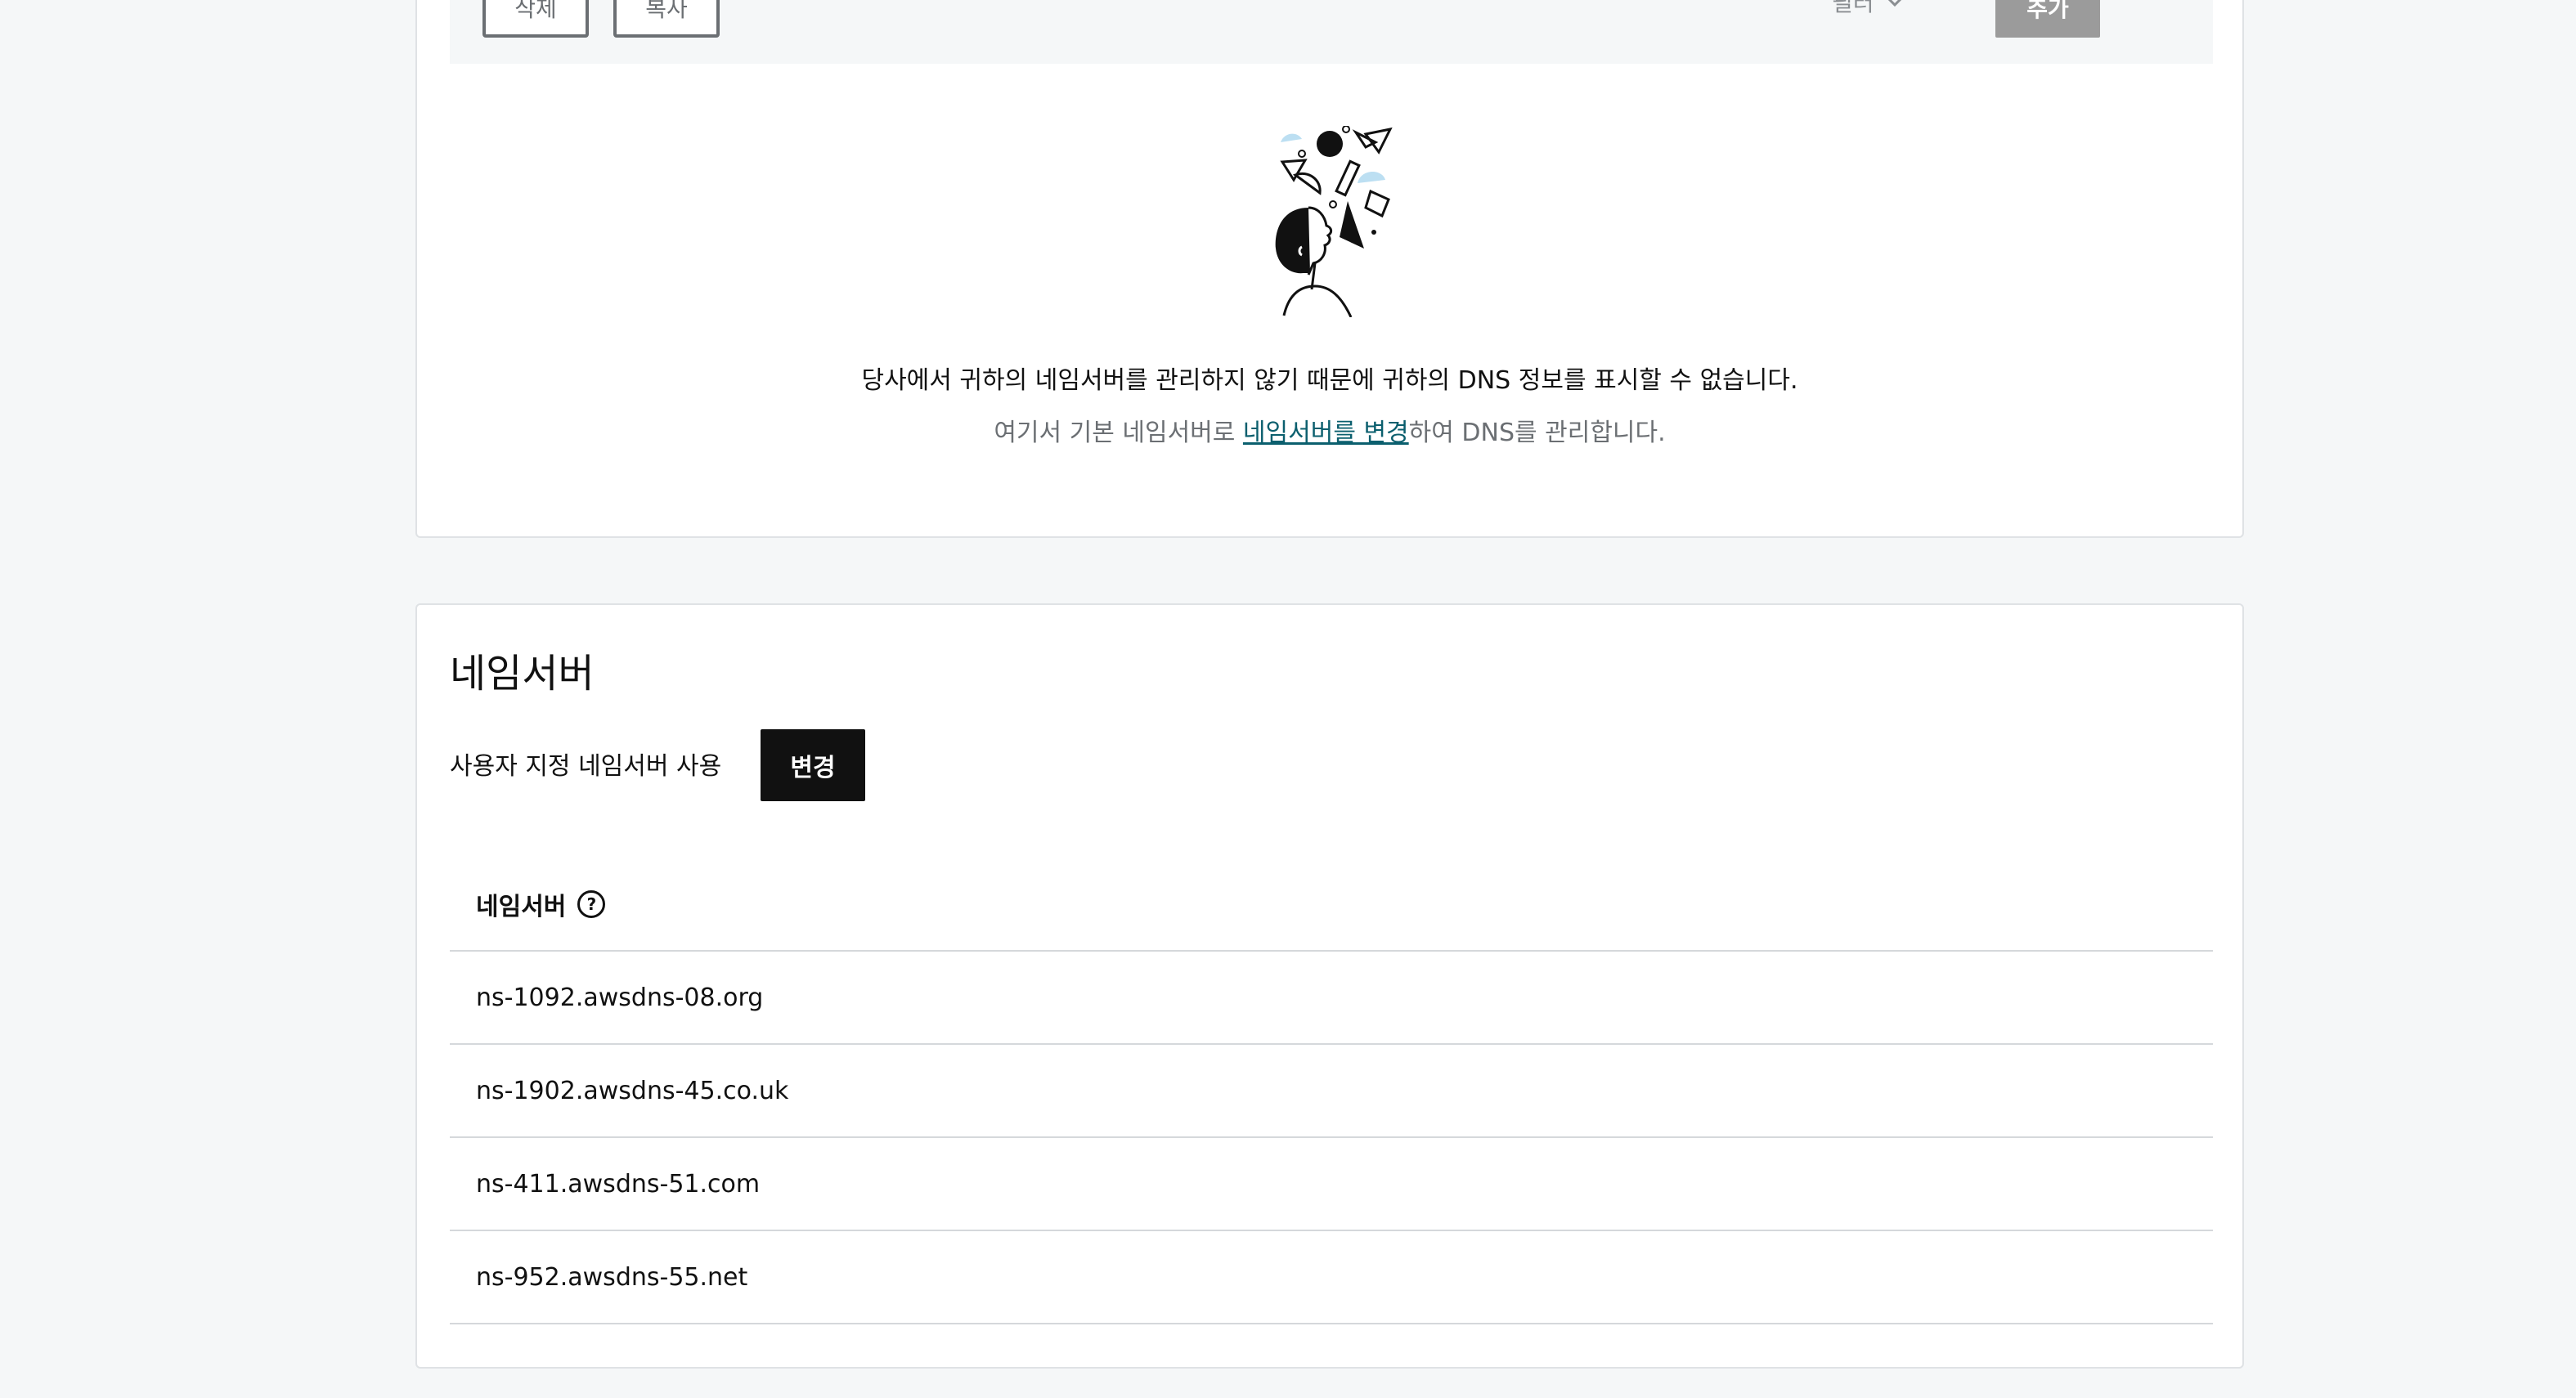 This screenshot has height=1398, width=2576. What do you see at coordinates (1326, 433) in the screenshot?
I see `change-nameservers-link: 네임서버를 변경` at bounding box center [1326, 433].